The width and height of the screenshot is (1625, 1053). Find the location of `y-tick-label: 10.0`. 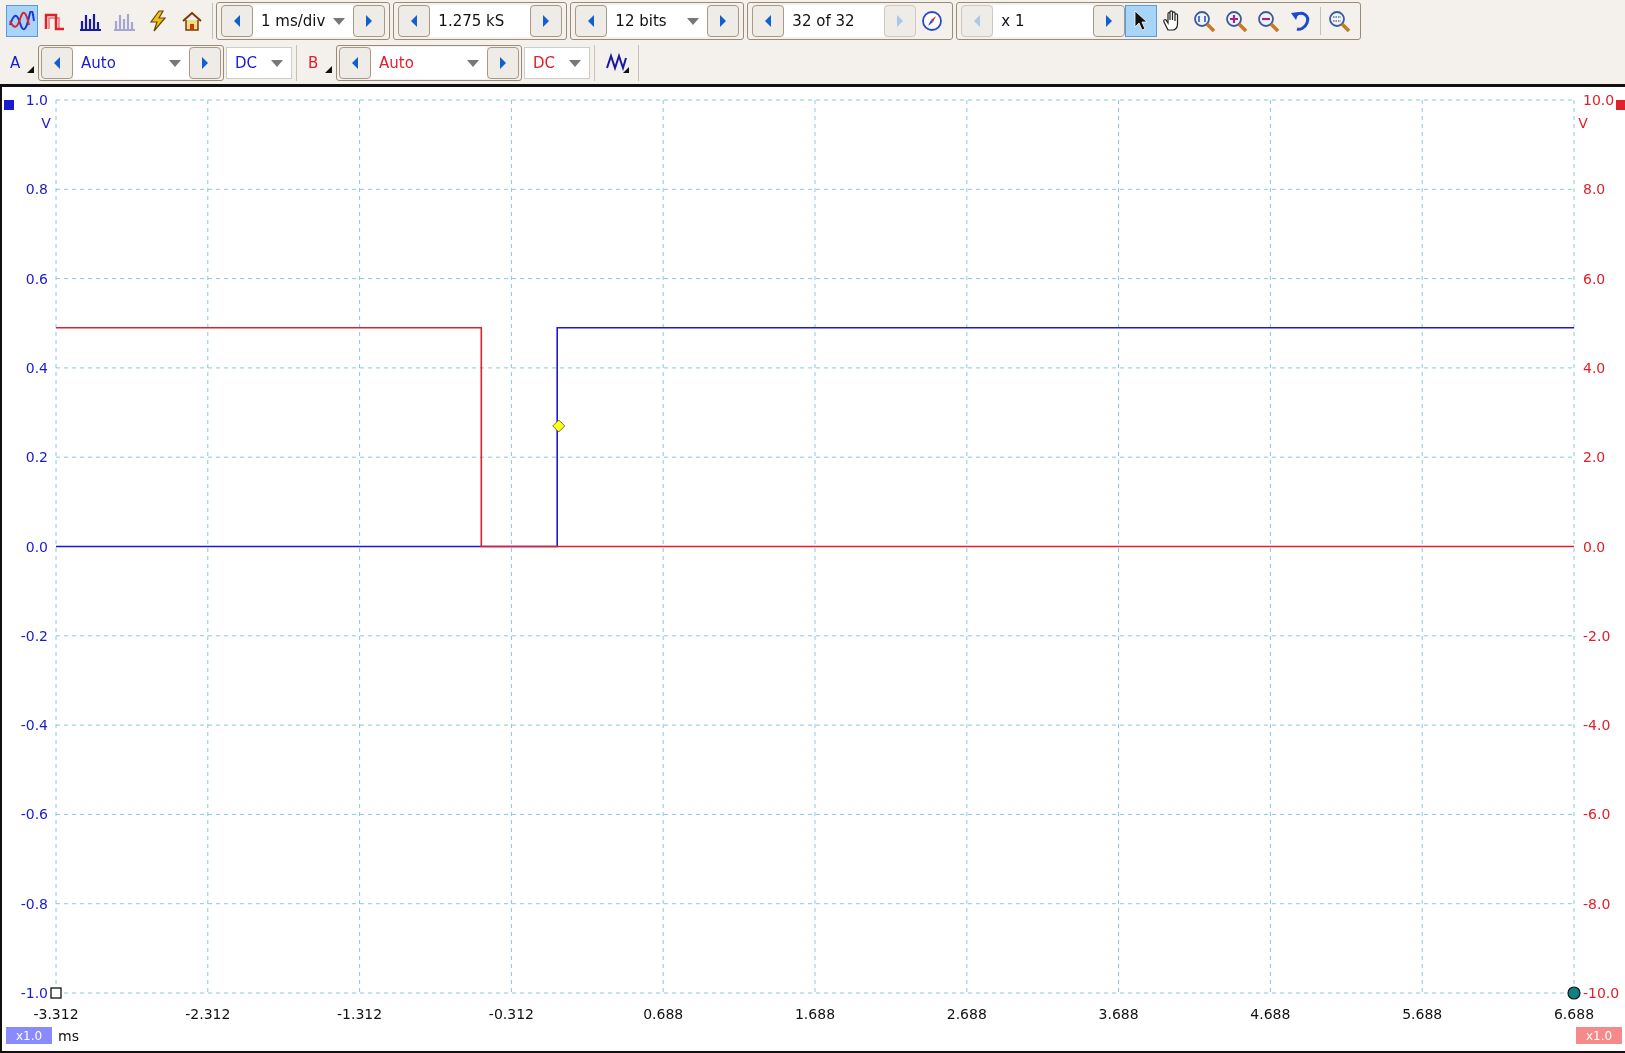

y-tick-label: 10.0 is located at coordinates (1599, 100).